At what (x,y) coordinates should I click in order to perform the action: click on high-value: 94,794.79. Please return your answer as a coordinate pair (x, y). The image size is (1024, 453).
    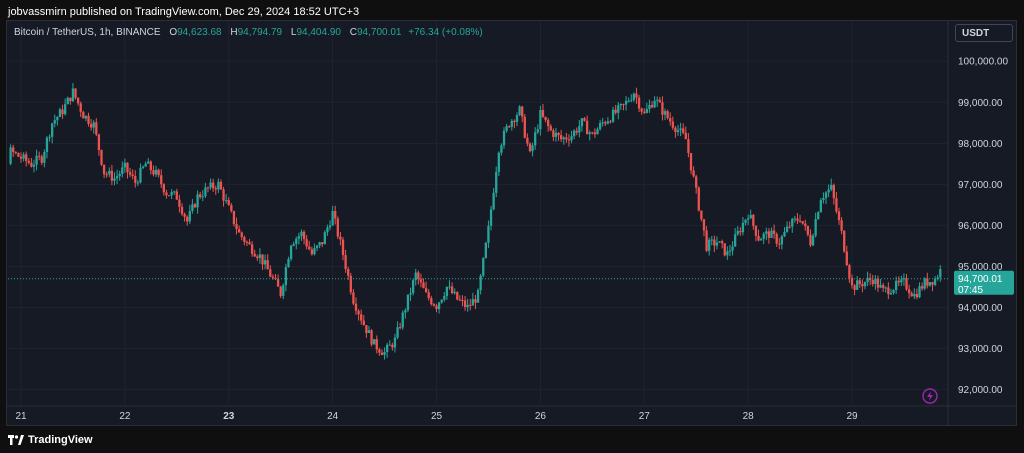
    Looking at the image, I should click on (260, 32).